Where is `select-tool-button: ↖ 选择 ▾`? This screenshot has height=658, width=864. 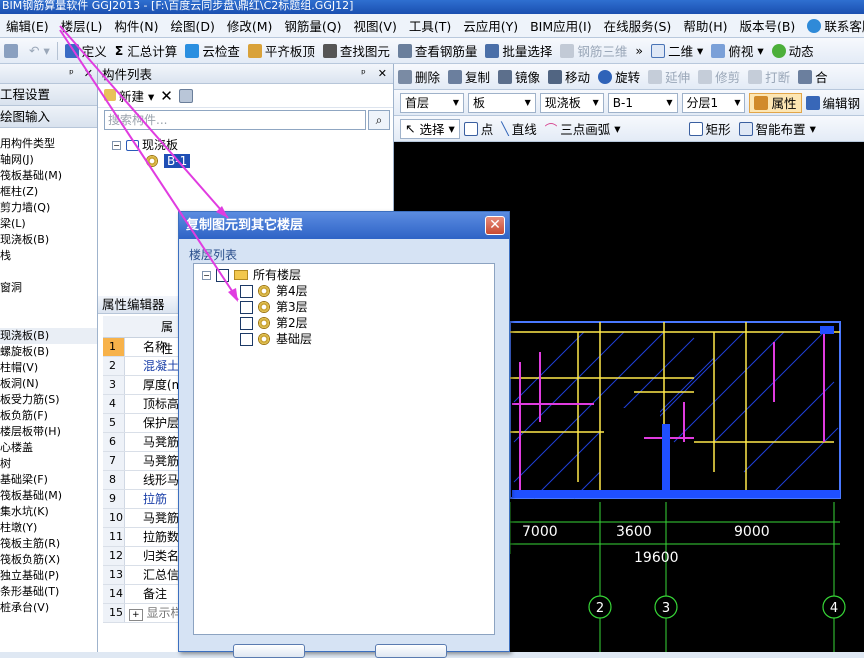
select-tool-button: ↖ 选择 ▾ is located at coordinates (430, 129).